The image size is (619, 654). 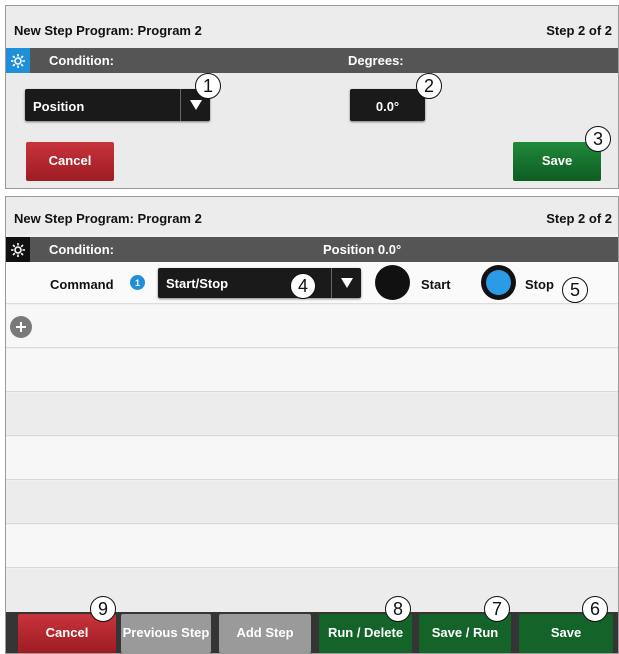 I want to click on stop-radio, so click(x=498, y=282).